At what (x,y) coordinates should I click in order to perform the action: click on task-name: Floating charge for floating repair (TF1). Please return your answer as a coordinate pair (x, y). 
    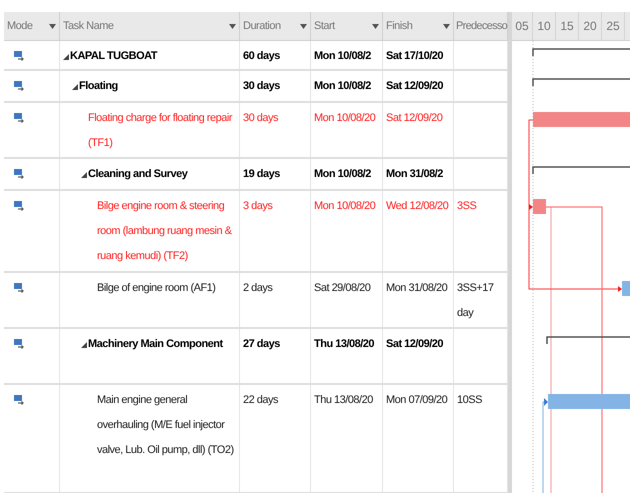
    Looking at the image, I should click on (161, 131).